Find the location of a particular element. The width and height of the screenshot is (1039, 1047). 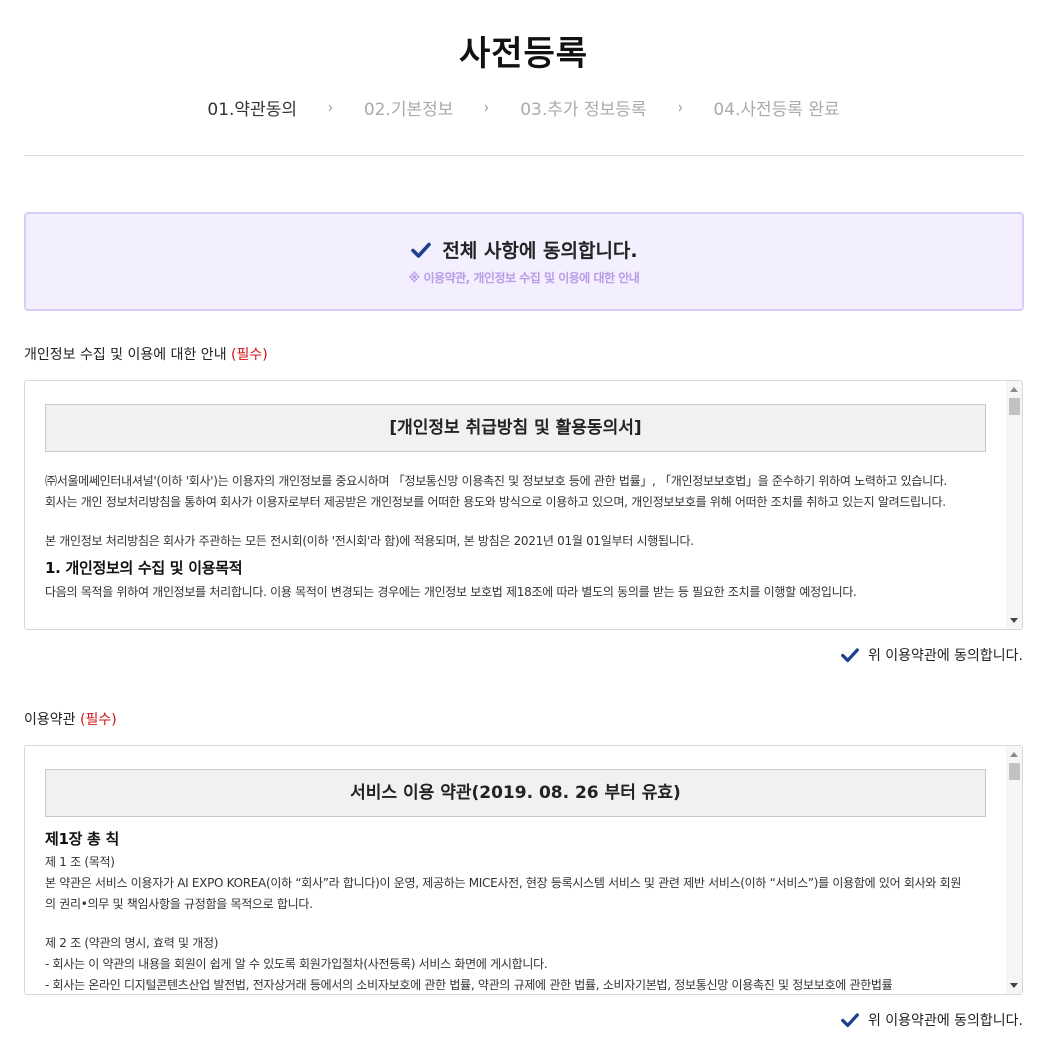

terms-article1-title: 제 1 조 (목적) is located at coordinates (80, 862).